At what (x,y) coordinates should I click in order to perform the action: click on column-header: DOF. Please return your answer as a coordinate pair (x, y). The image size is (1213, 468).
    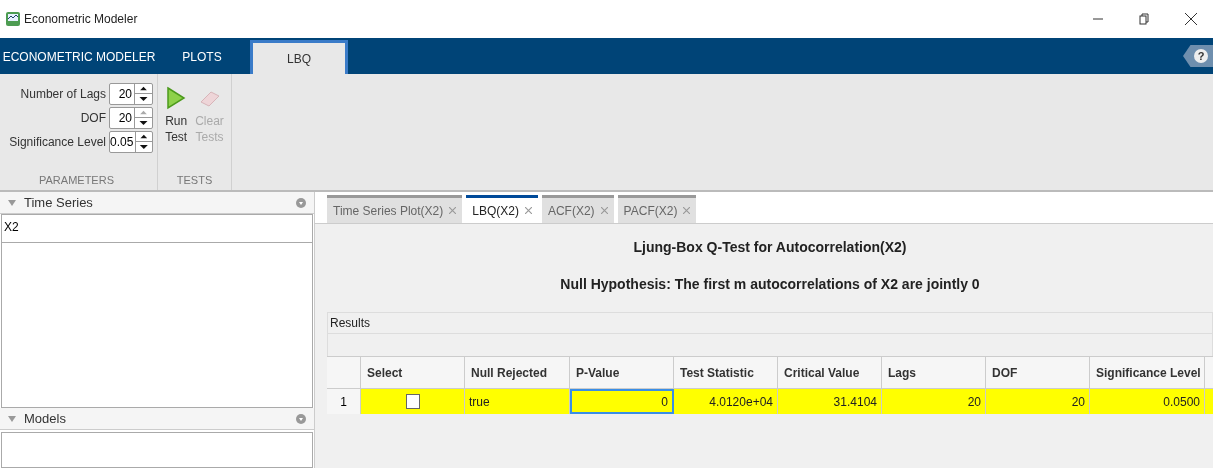
    Looking at the image, I should click on (1038, 372).